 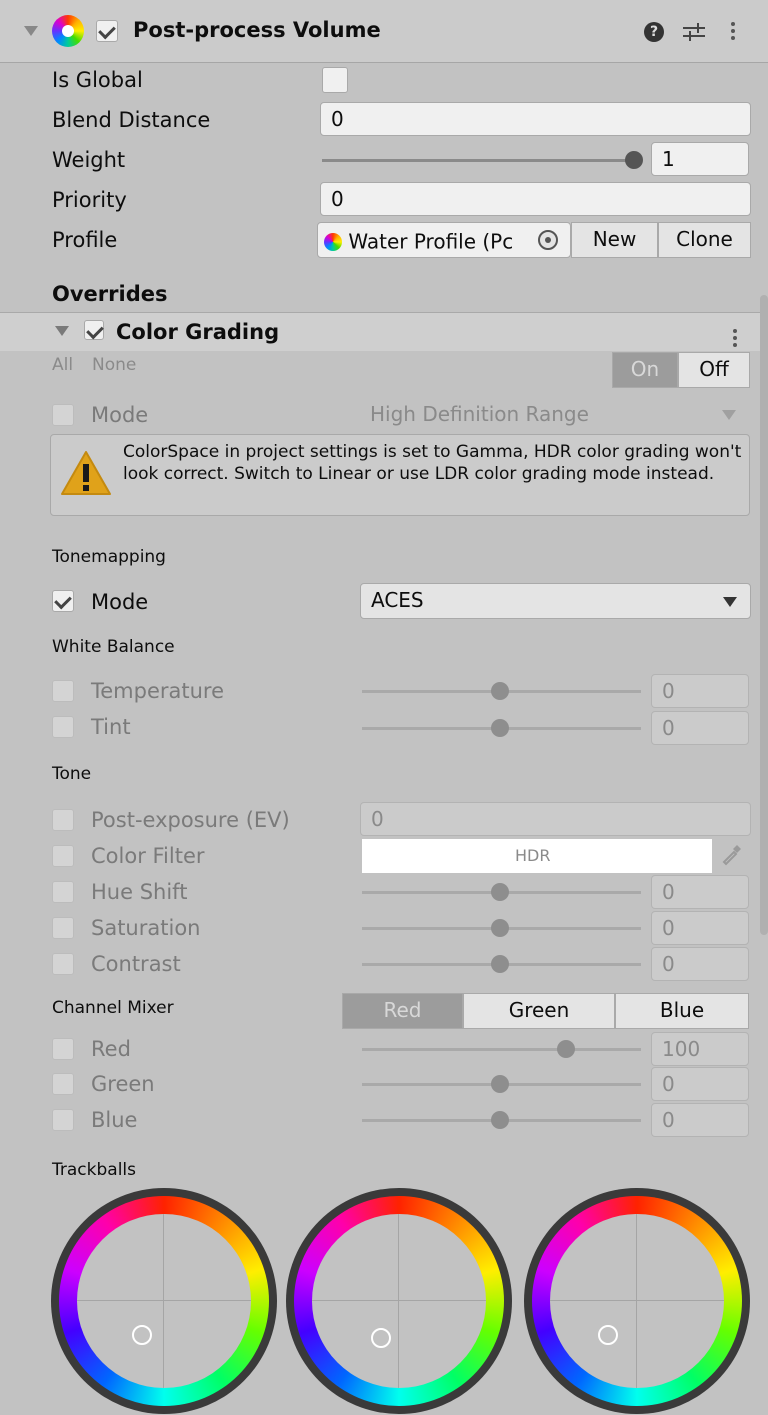 What do you see at coordinates (634, 160) in the screenshot?
I see `weight-slider-thumb` at bounding box center [634, 160].